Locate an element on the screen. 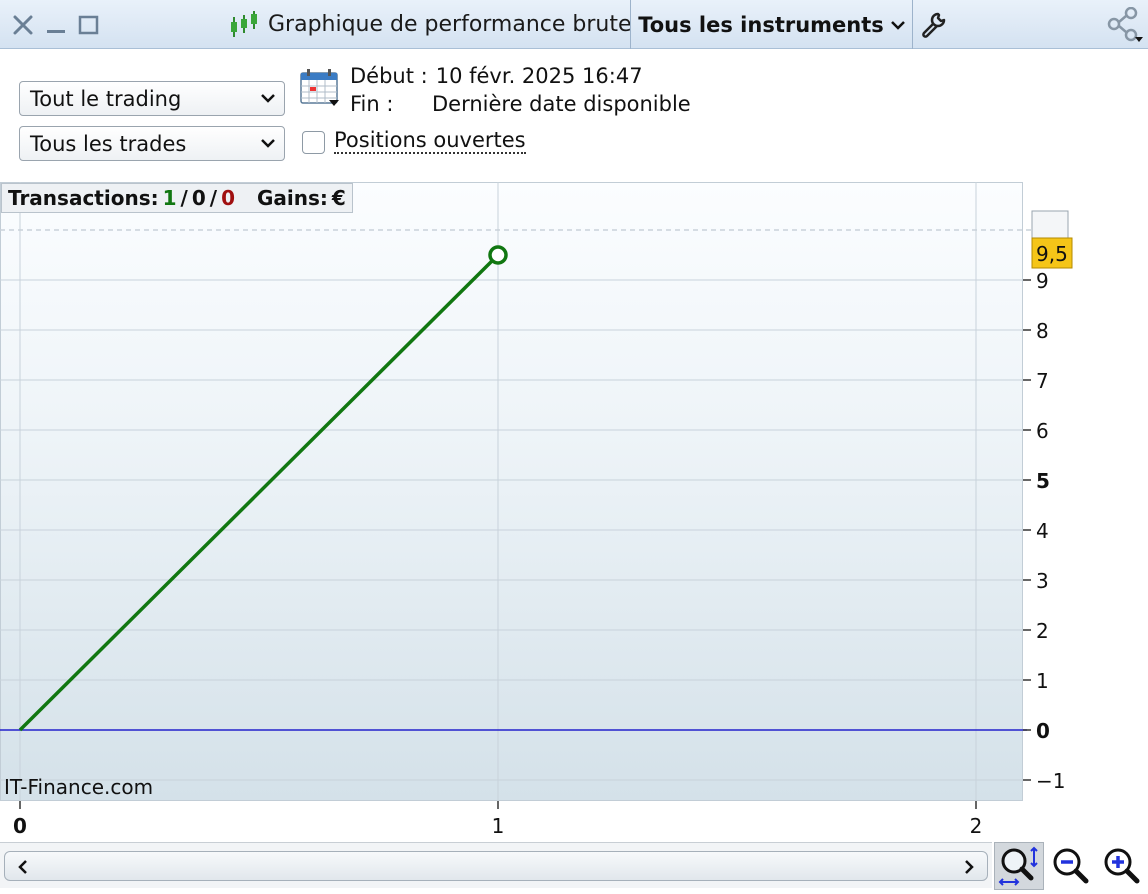  y-tick-label: 9 is located at coordinates (1042, 281).